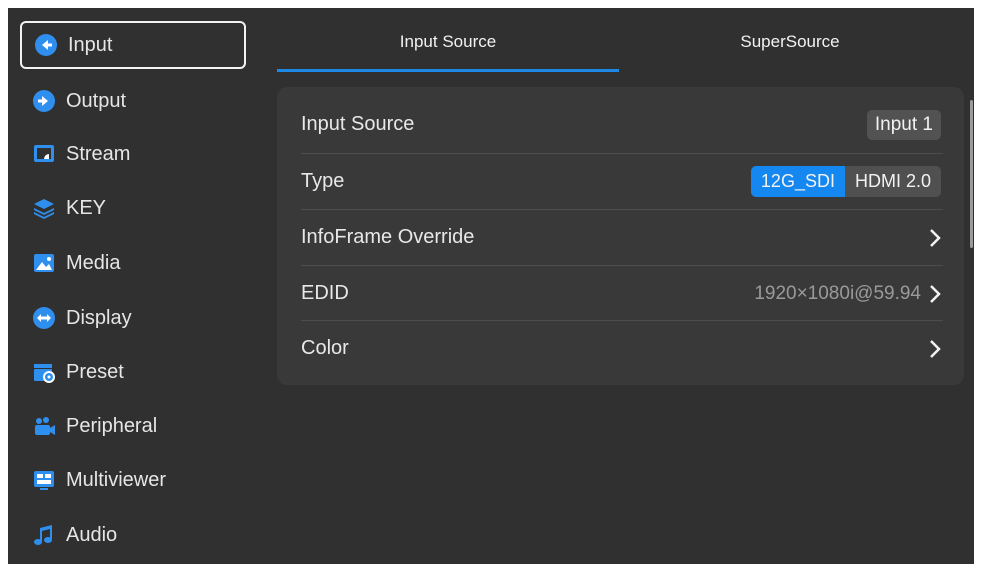 This screenshot has width=982, height=564. I want to click on infoframe-override-label: InfoFrame Override, so click(388, 237).